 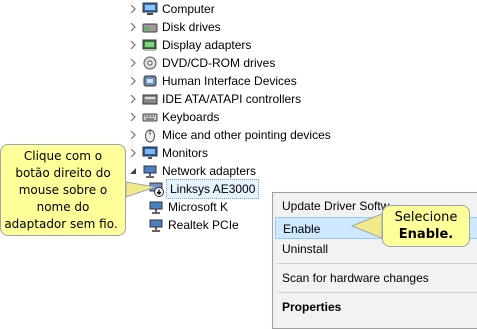 I want to click on tree-item-microsoft-adapter: Microsoft K, so click(x=188, y=207).